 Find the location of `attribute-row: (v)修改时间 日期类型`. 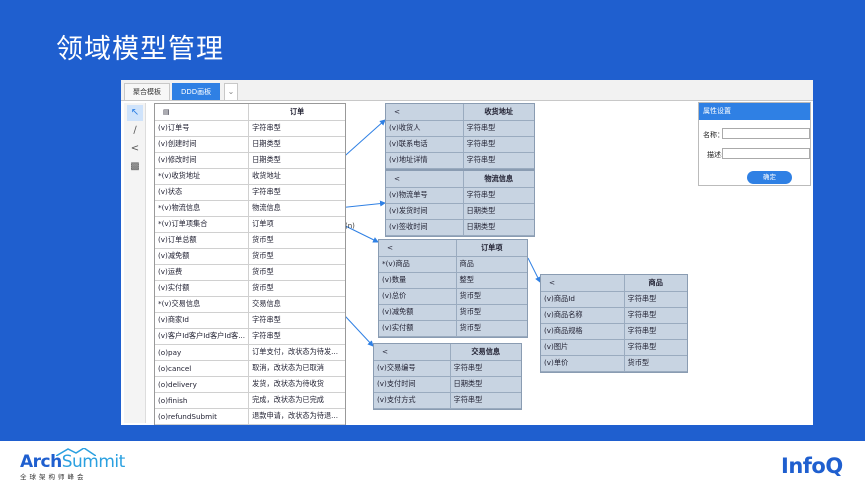

attribute-row: (v)修改时间 日期类型 is located at coordinates (250, 160).